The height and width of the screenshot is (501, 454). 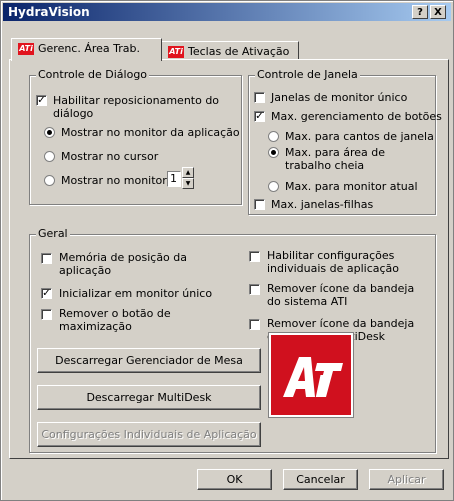 What do you see at coordinates (406, 479) in the screenshot?
I see `apply-button: Aplicar` at bounding box center [406, 479].